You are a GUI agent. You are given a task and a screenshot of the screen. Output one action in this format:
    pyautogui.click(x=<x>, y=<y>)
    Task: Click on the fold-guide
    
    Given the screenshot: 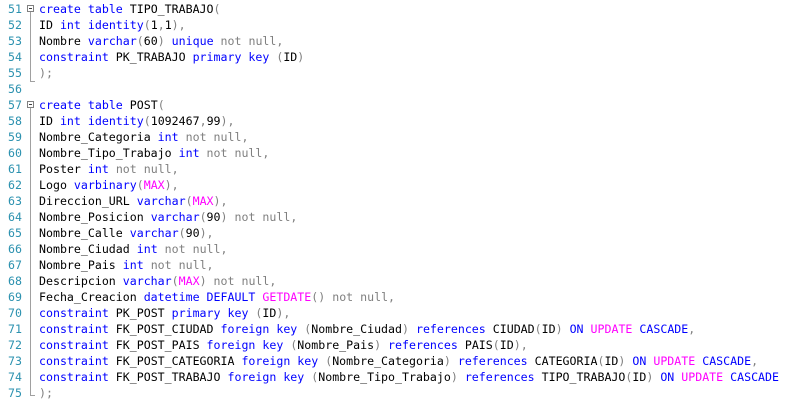 What is the action you would take?
    pyautogui.click(x=30, y=47)
    